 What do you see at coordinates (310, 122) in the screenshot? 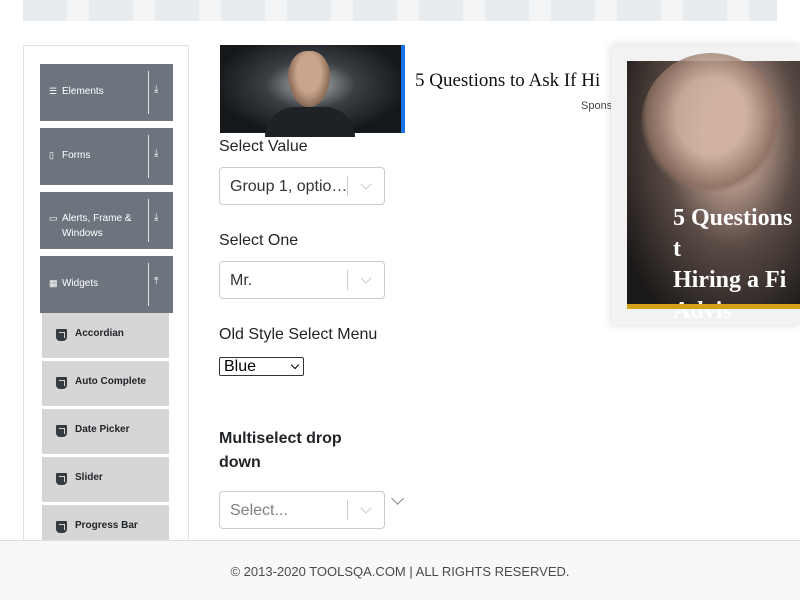
I see `ad-portrait-shoulders` at bounding box center [310, 122].